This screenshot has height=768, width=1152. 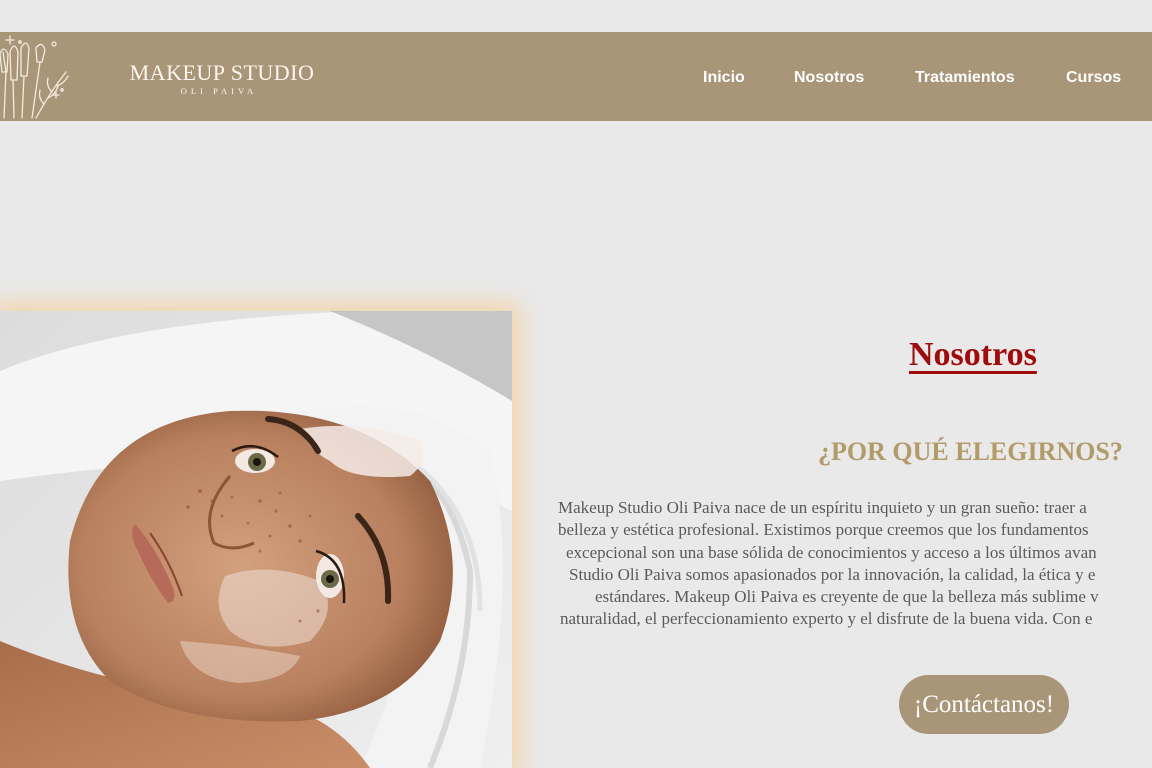 I want to click on nav-item-cursos: Cursos, so click(x=1093, y=78).